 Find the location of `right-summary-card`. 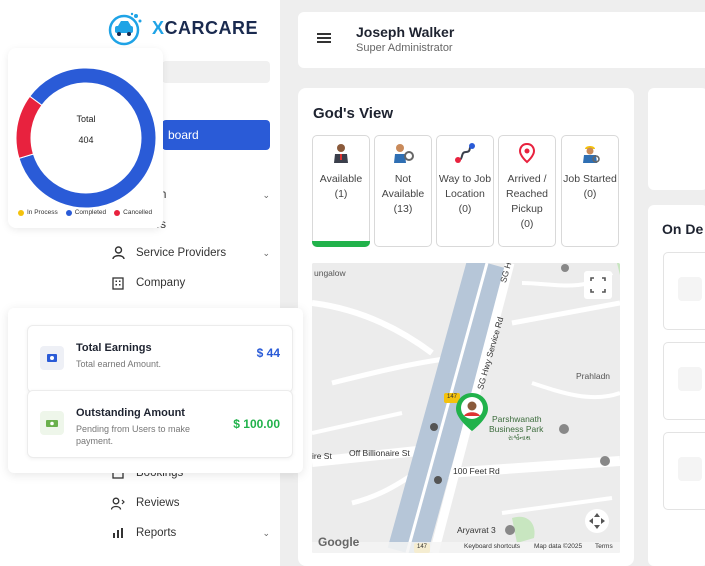

right-summary-card is located at coordinates (676, 139).